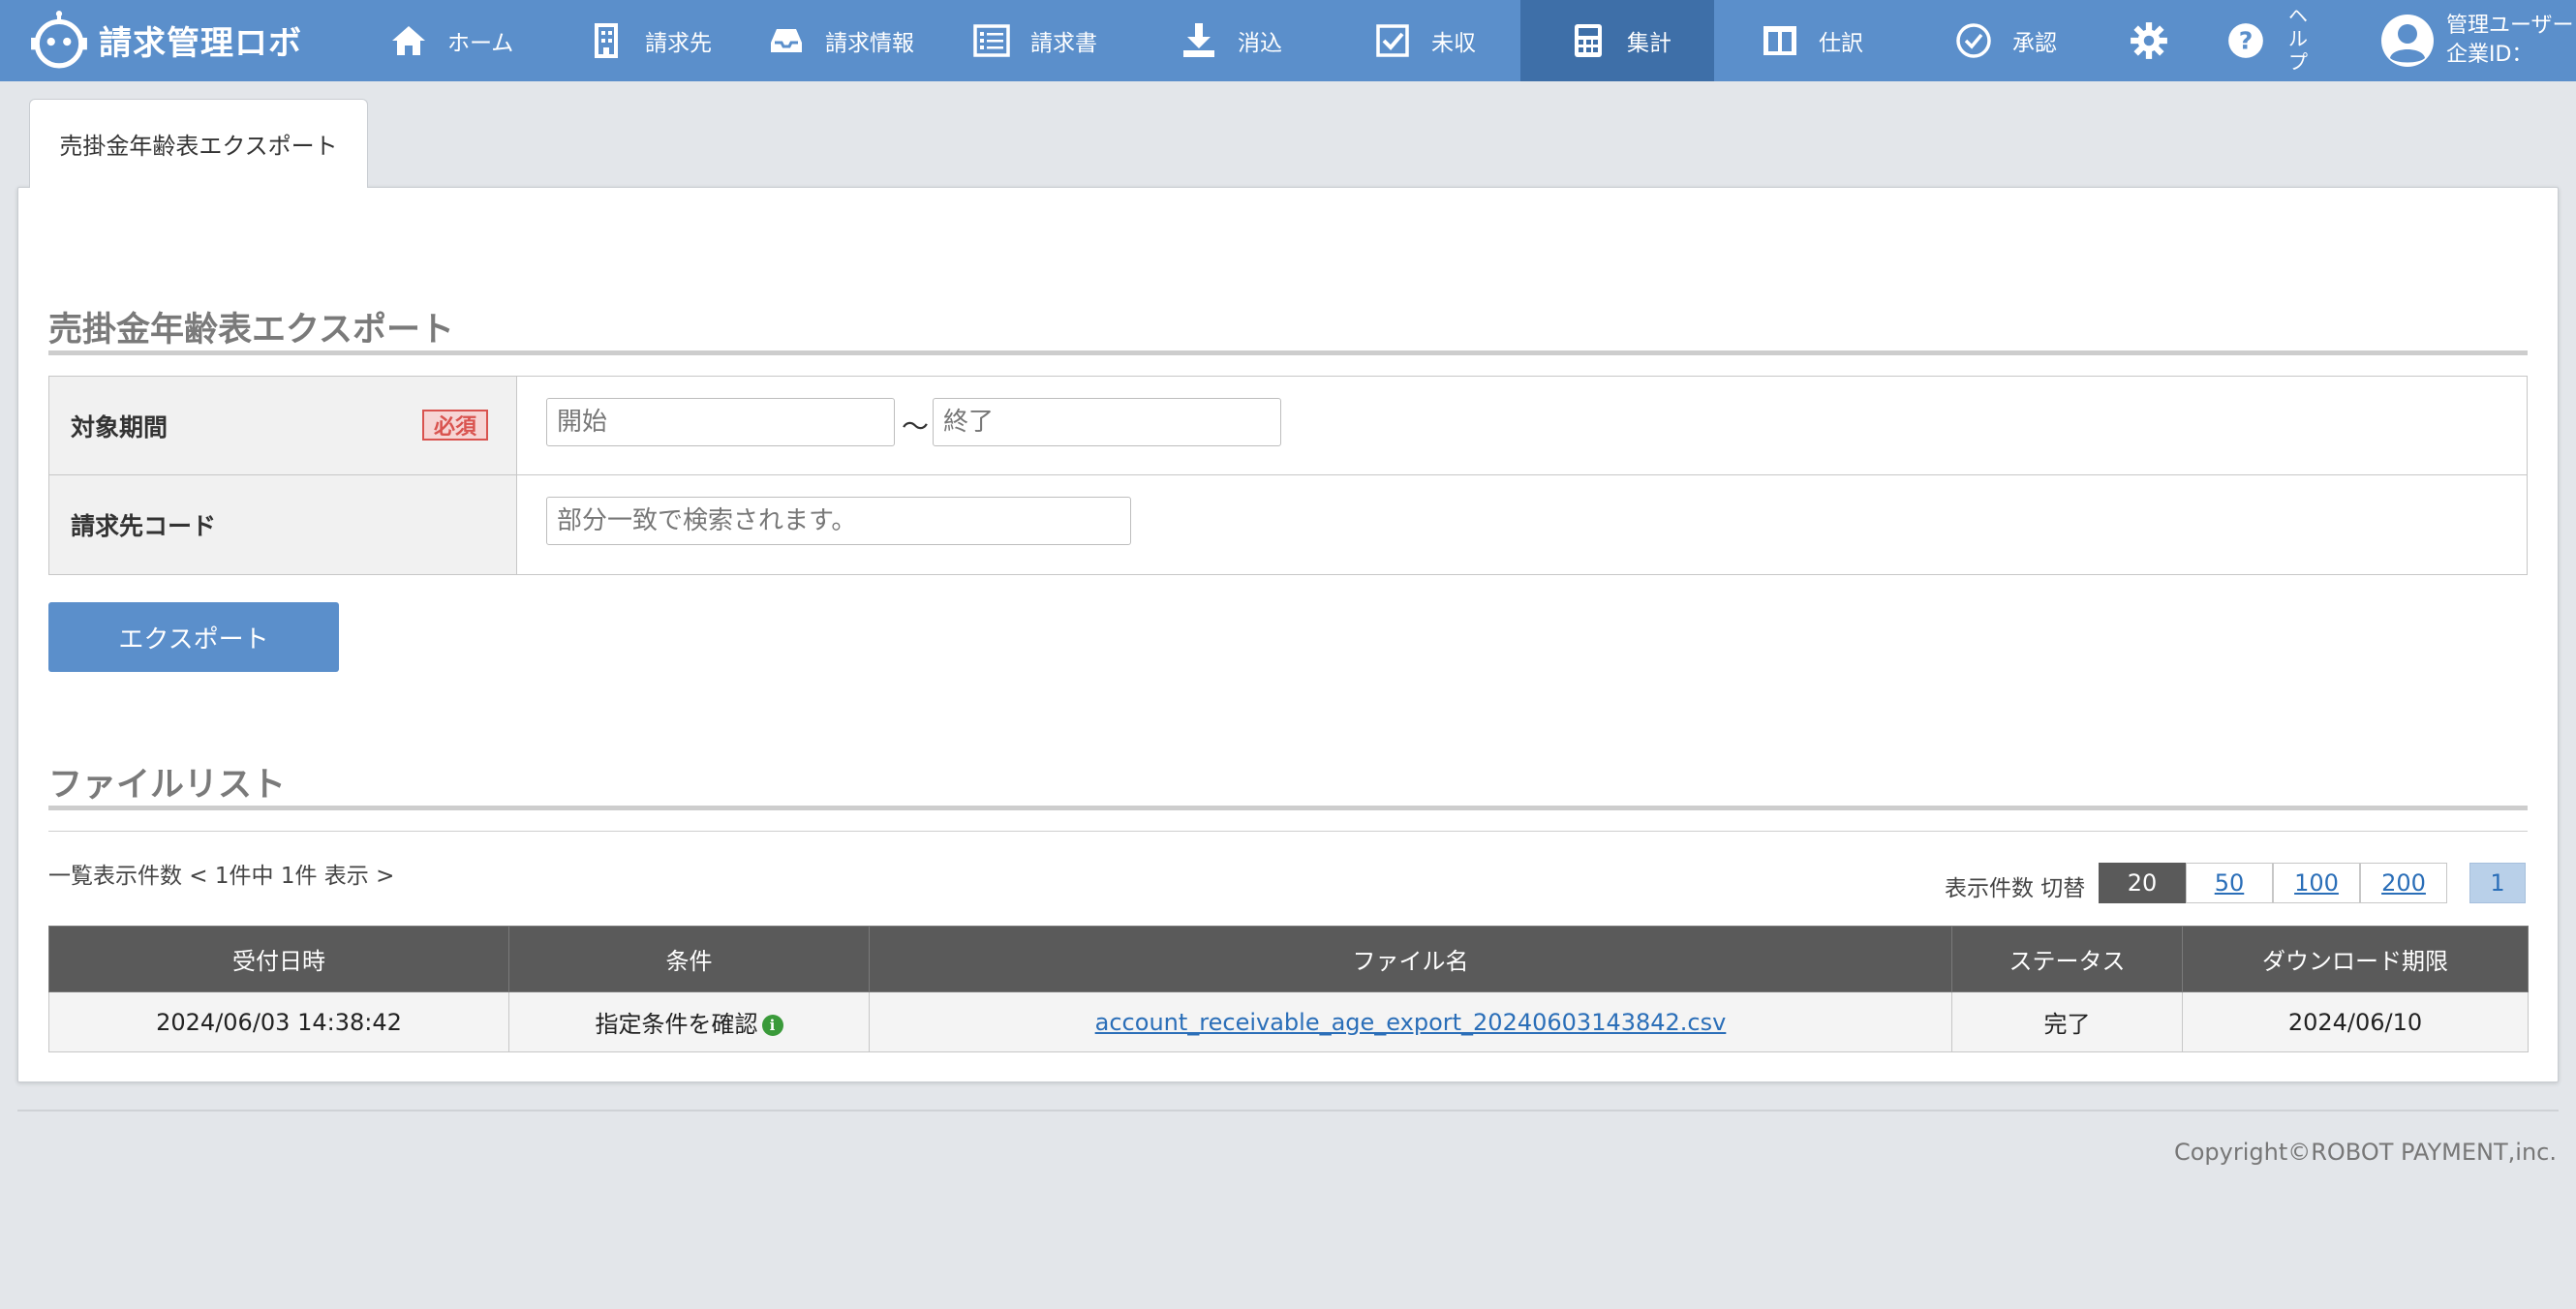 The width and height of the screenshot is (2576, 1309). I want to click on nav-journal: 仕訳, so click(1812, 40).